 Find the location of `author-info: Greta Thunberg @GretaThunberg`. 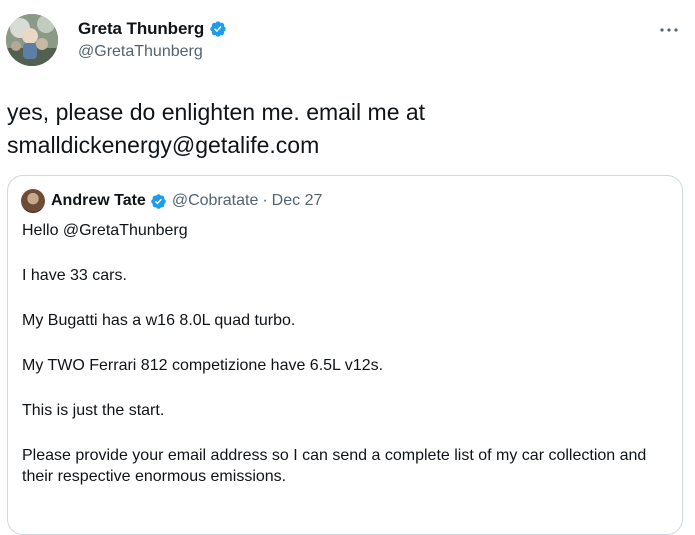

author-info: Greta Thunberg @GretaThunberg is located at coordinates (152, 39).